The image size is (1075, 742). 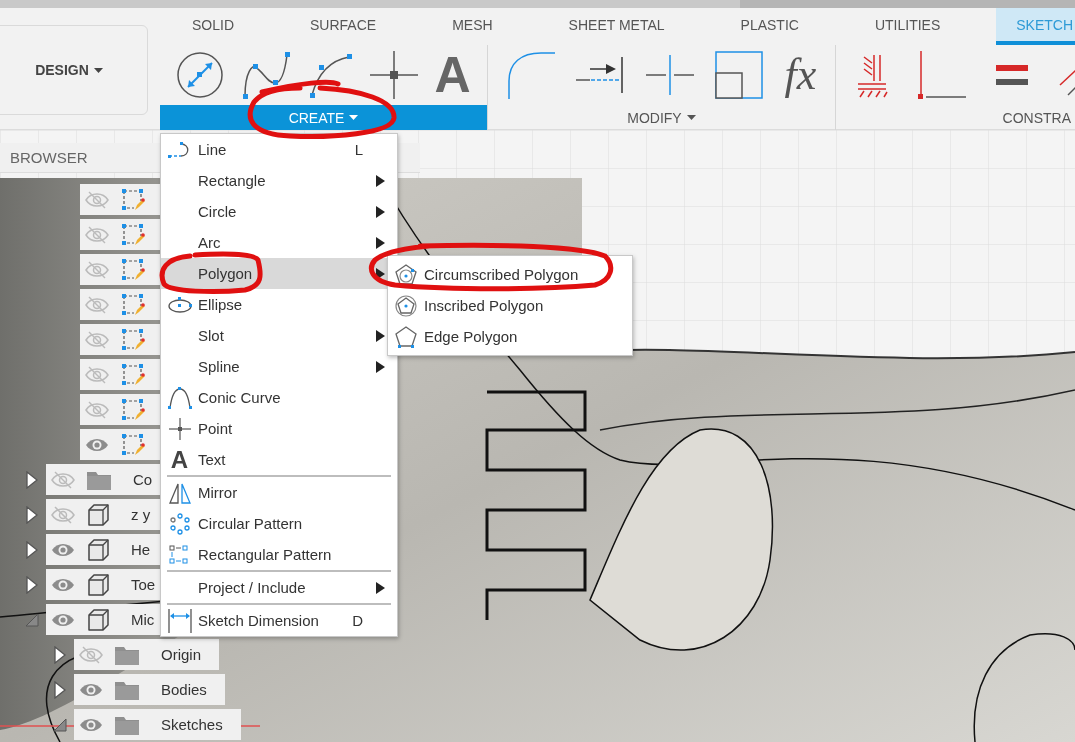 What do you see at coordinates (358, 149) in the screenshot?
I see `shortcut-key: L` at bounding box center [358, 149].